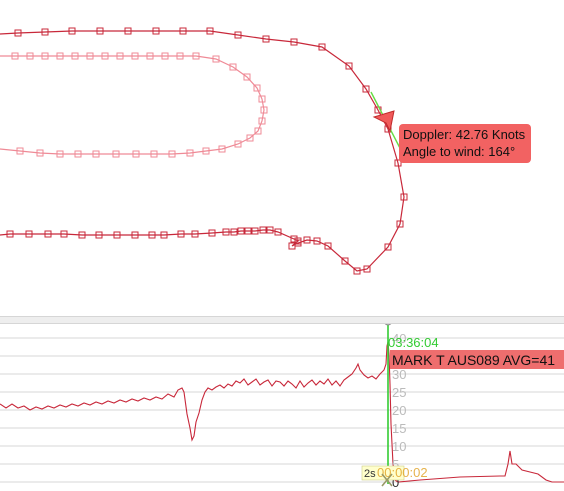 This screenshot has width=564, height=491. What do you see at coordinates (413, 342) in the screenshot?
I see `cursor-time-label: 03:36:04` at bounding box center [413, 342].